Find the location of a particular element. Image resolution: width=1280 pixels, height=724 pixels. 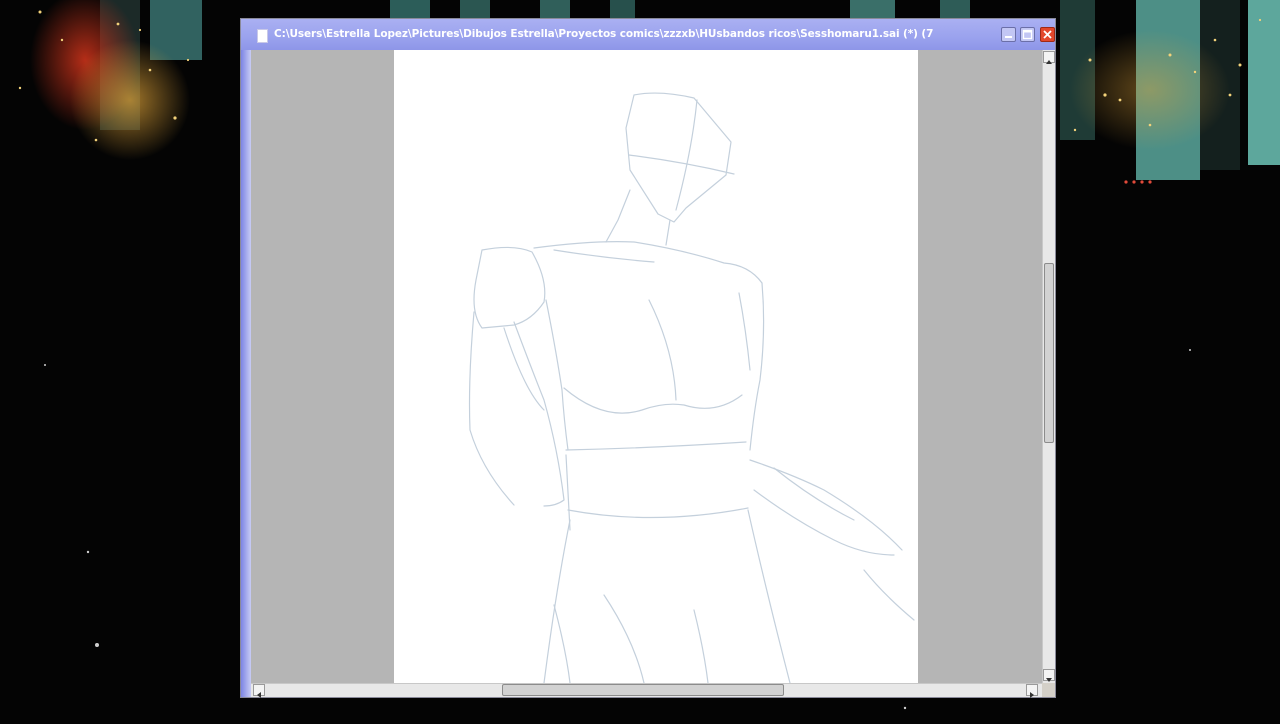

scroll-right-button is located at coordinates (1032, 691).